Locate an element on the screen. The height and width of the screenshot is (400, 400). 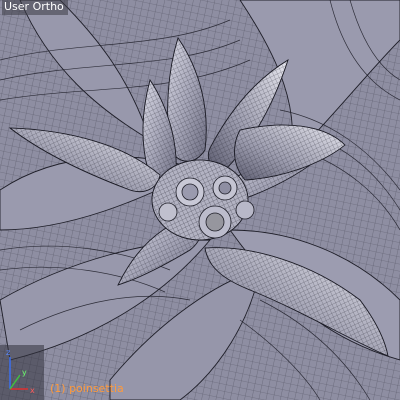
axis-gizmo: z x y is located at coordinates (22, 372).